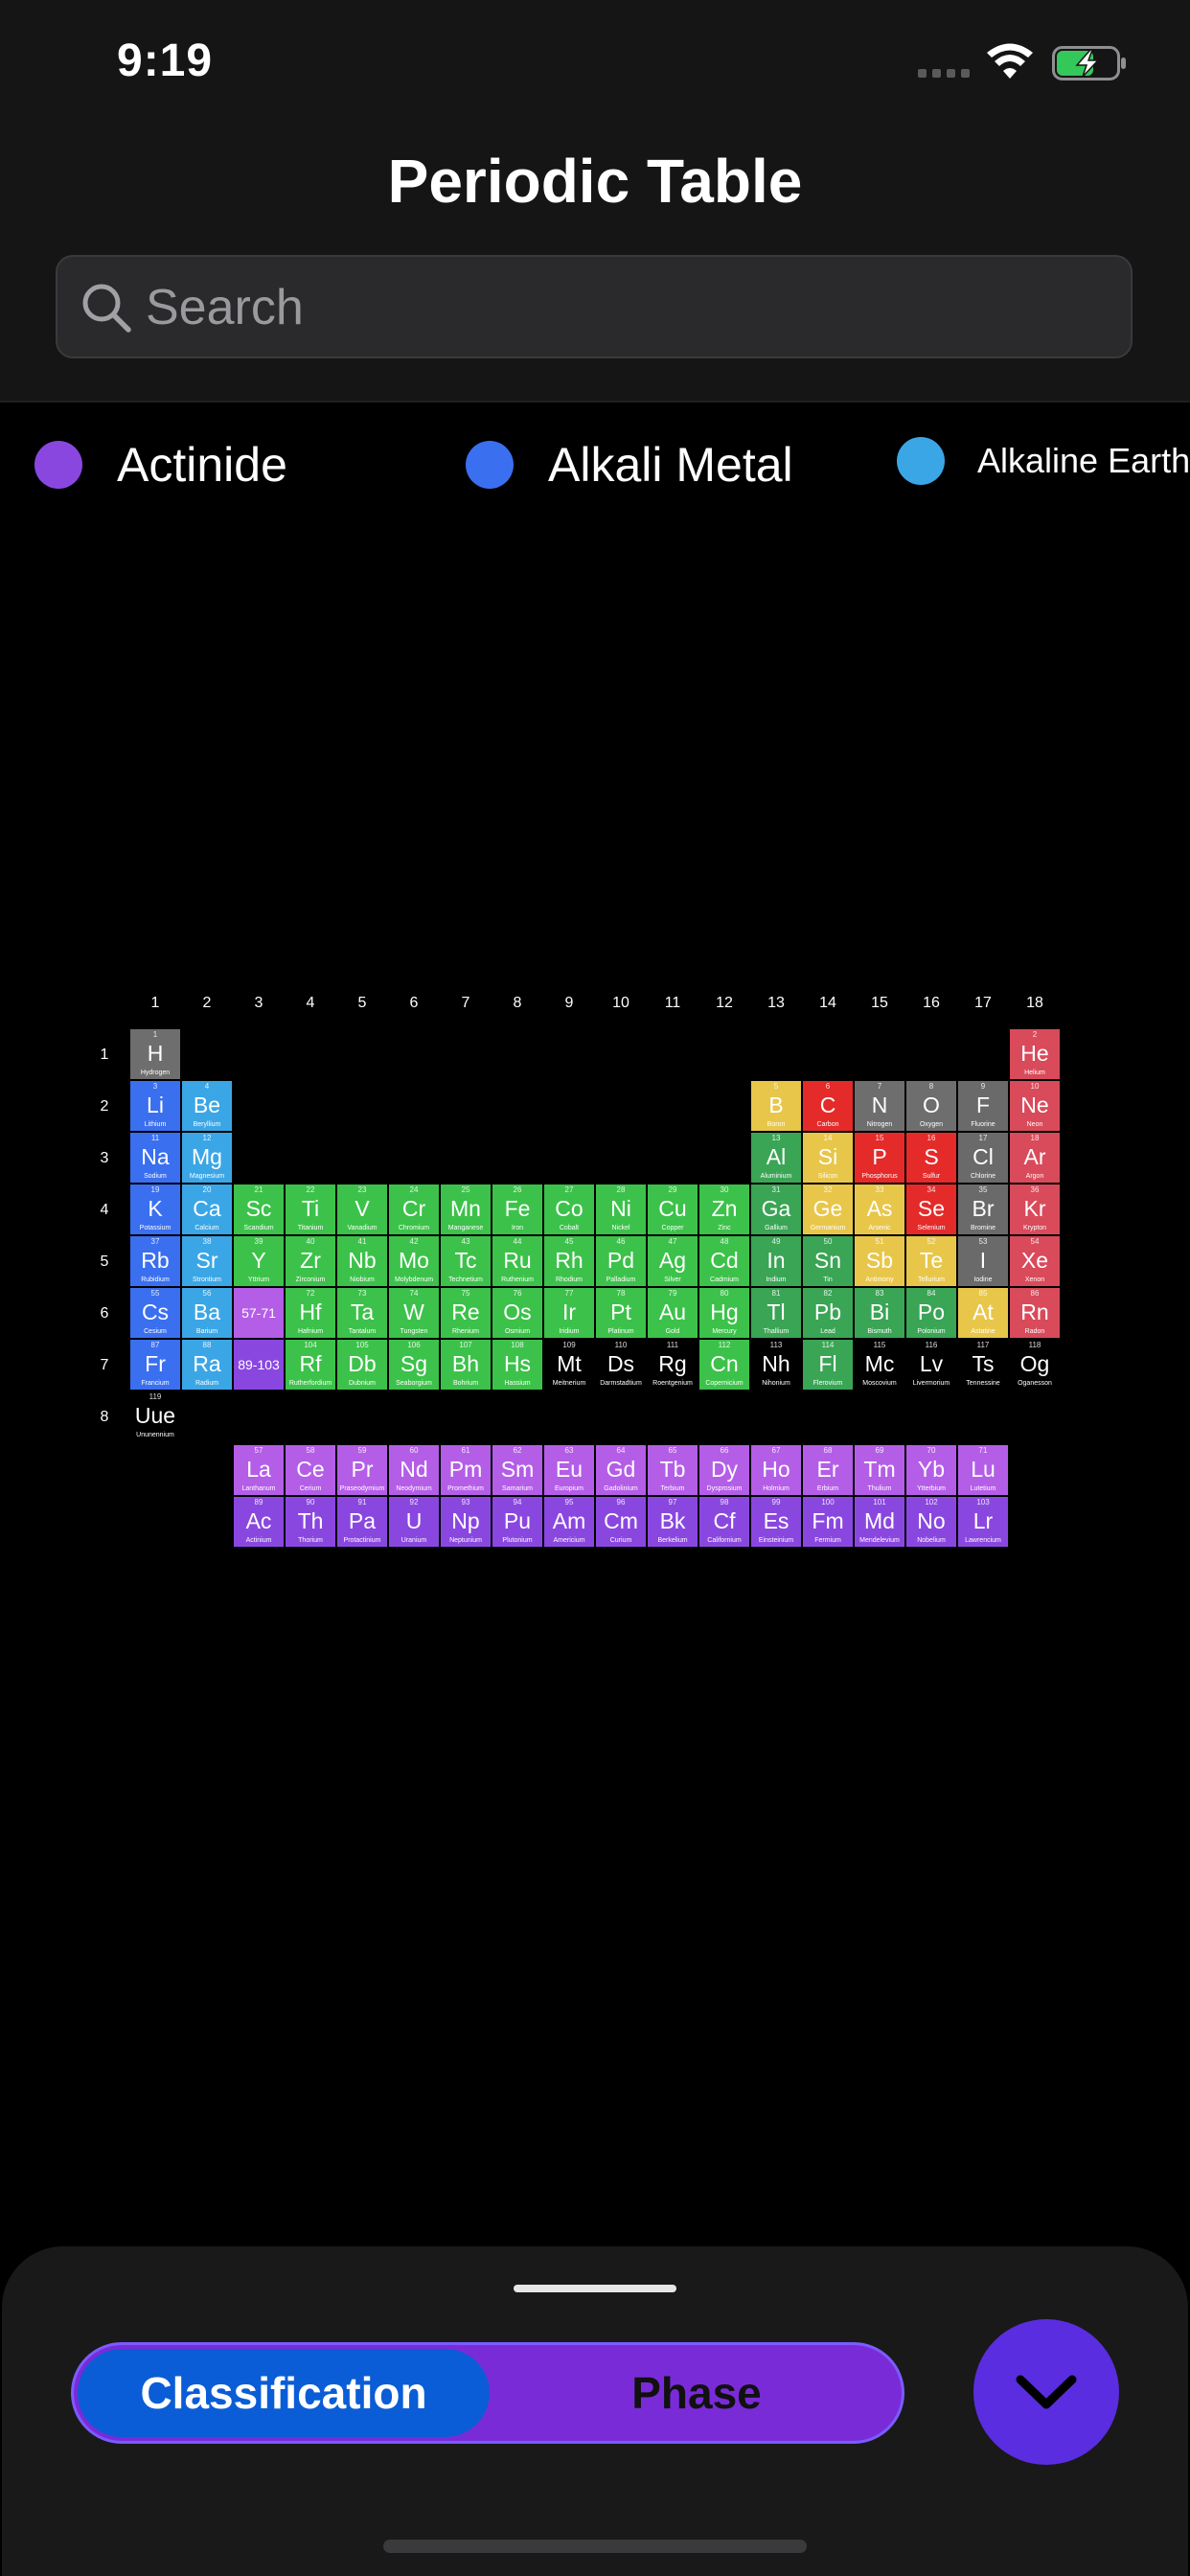 The width and height of the screenshot is (1190, 2576). What do you see at coordinates (207, 1261) in the screenshot?
I see `element-cell-sr: 38 Sr Strontium` at bounding box center [207, 1261].